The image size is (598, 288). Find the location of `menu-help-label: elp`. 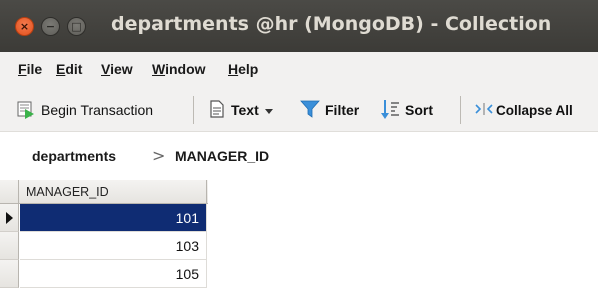

menu-help-label: elp is located at coordinates (248, 69).